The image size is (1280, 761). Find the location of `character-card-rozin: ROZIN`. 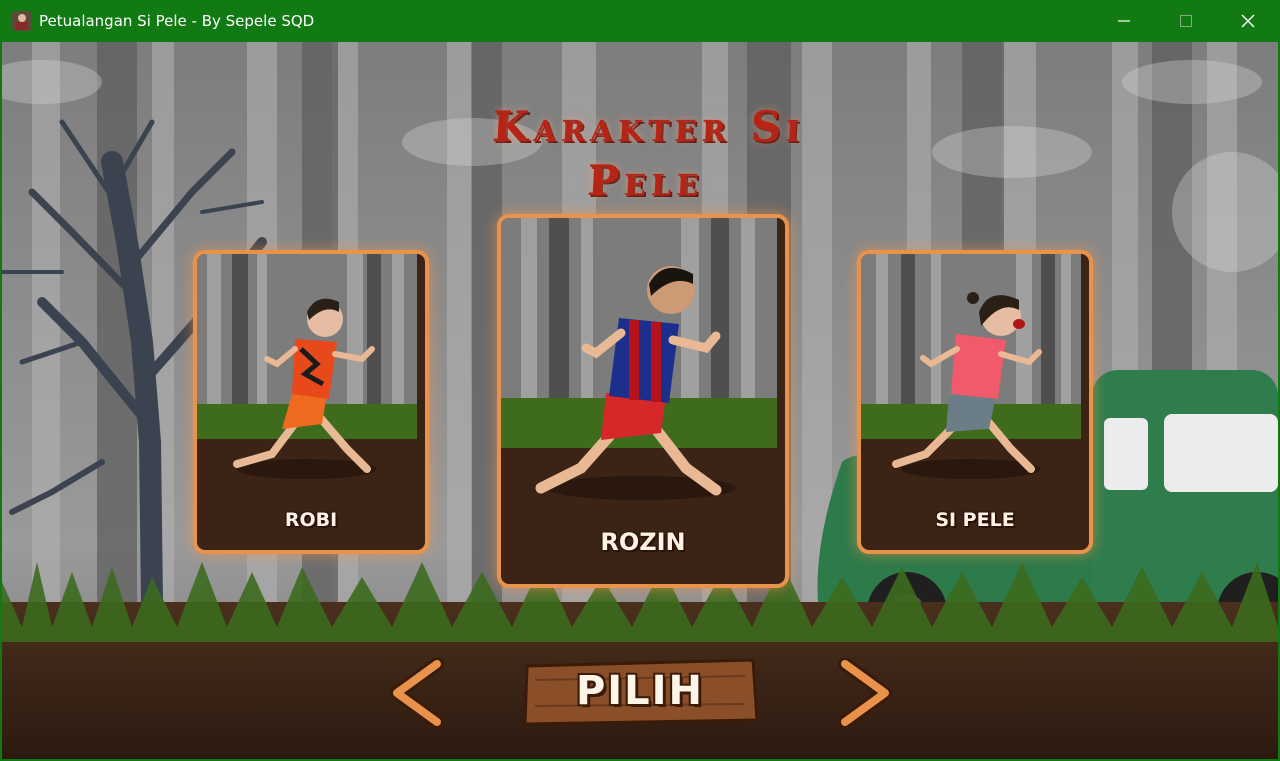

character-card-rozin: ROZIN is located at coordinates (643, 401).